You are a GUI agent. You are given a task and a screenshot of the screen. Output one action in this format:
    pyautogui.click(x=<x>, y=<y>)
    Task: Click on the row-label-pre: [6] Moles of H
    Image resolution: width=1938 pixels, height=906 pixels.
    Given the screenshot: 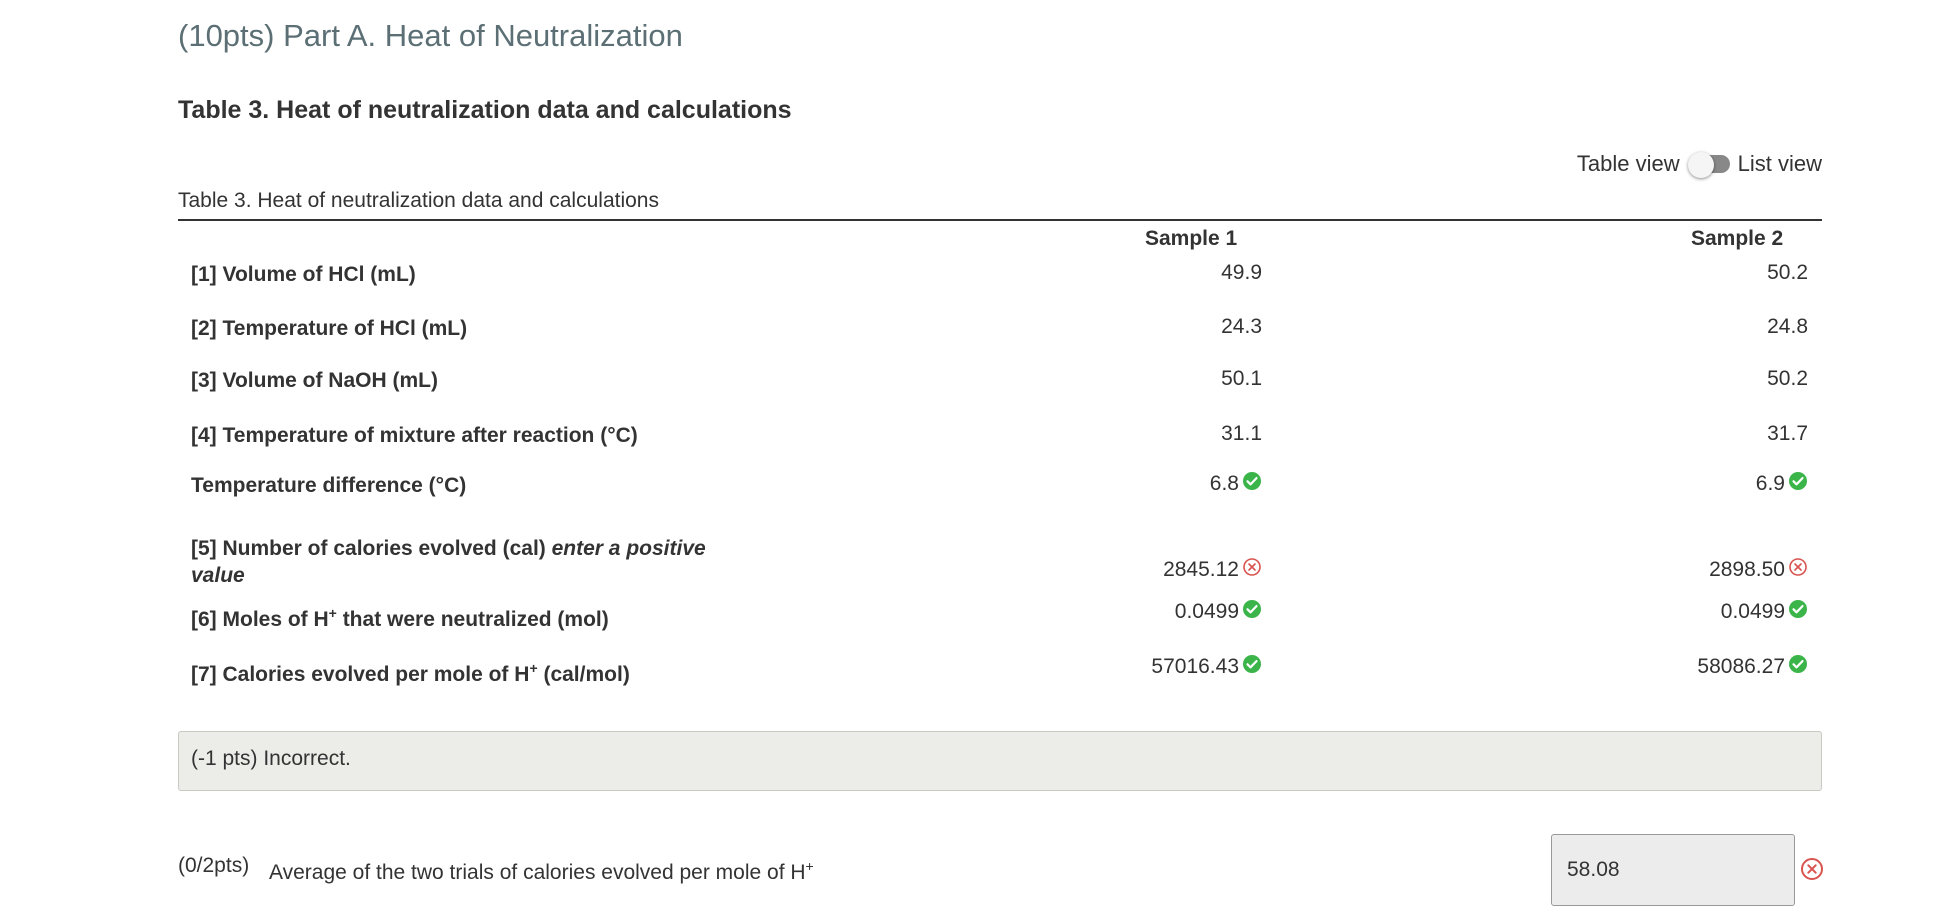 What is the action you would take?
    pyautogui.click(x=260, y=619)
    